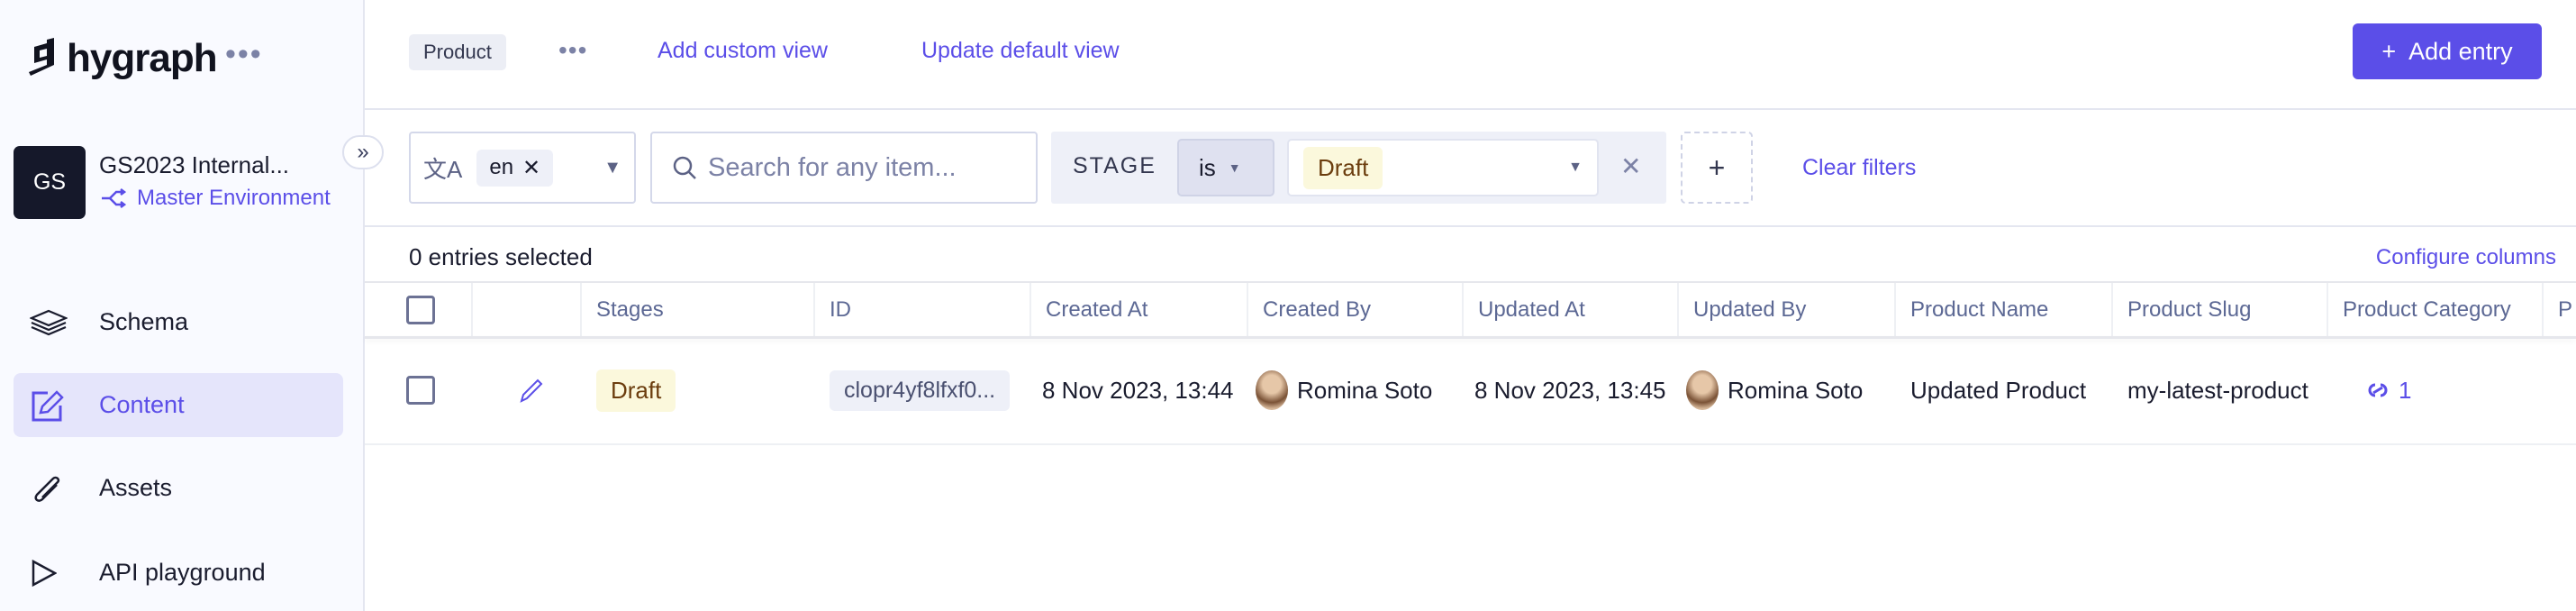  What do you see at coordinates (443, 169) in the screenshot?
I see `translate-icon: 文A` at bounding box center [443, 169].